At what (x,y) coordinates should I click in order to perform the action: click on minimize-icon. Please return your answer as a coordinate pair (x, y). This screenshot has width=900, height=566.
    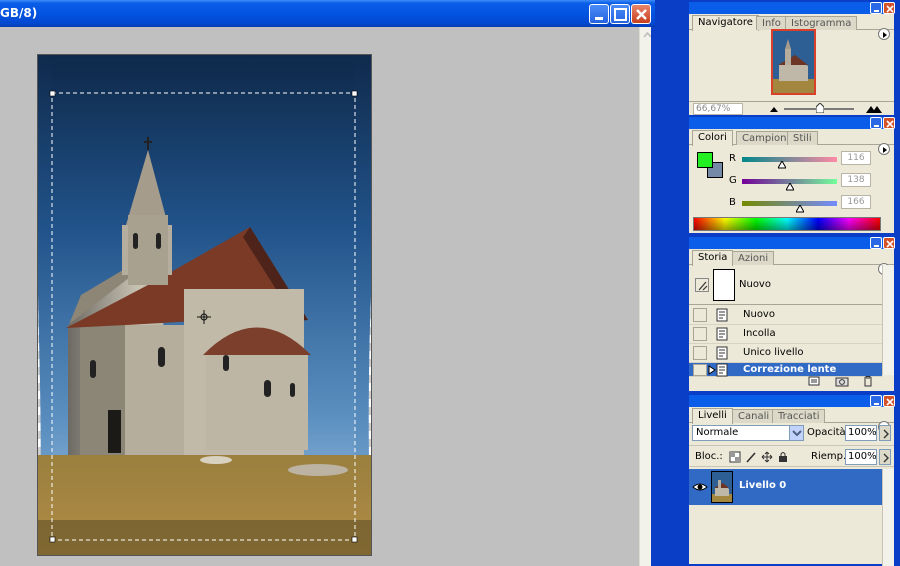
    Looking at the image, I should click on (599, 18).